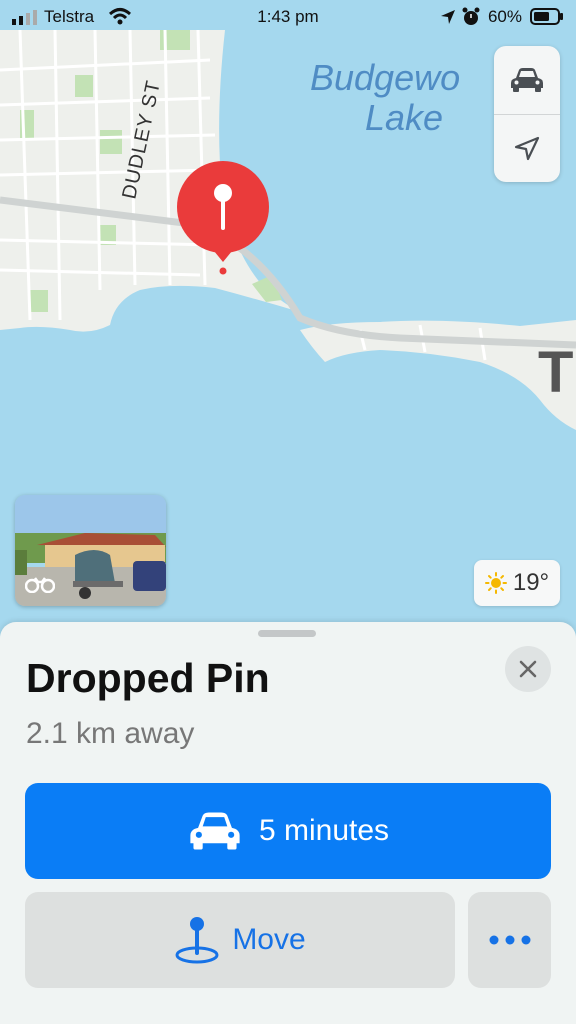 The width and height of the screenshot is (576, 1024). Describe the element at coordinates (110, 733) in the screenshot. I see `place-distance: 2.1 km away` at that location.